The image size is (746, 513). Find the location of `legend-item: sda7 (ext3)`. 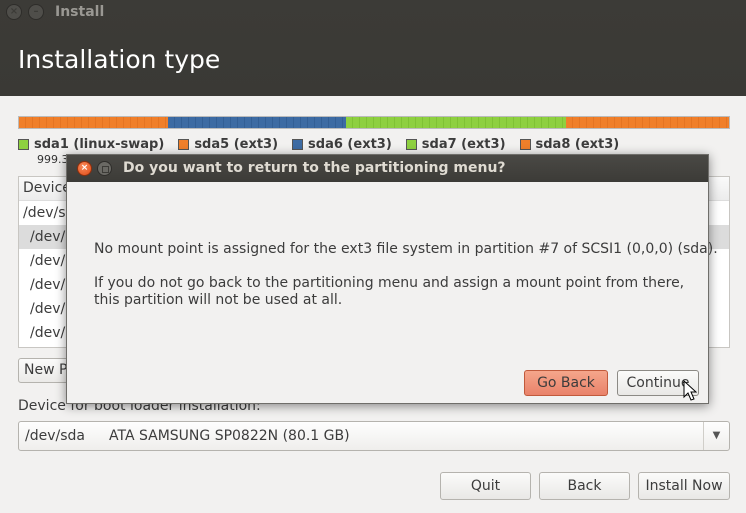

legend-item: sda7 (ext3) is located at coordinates (455, 144).